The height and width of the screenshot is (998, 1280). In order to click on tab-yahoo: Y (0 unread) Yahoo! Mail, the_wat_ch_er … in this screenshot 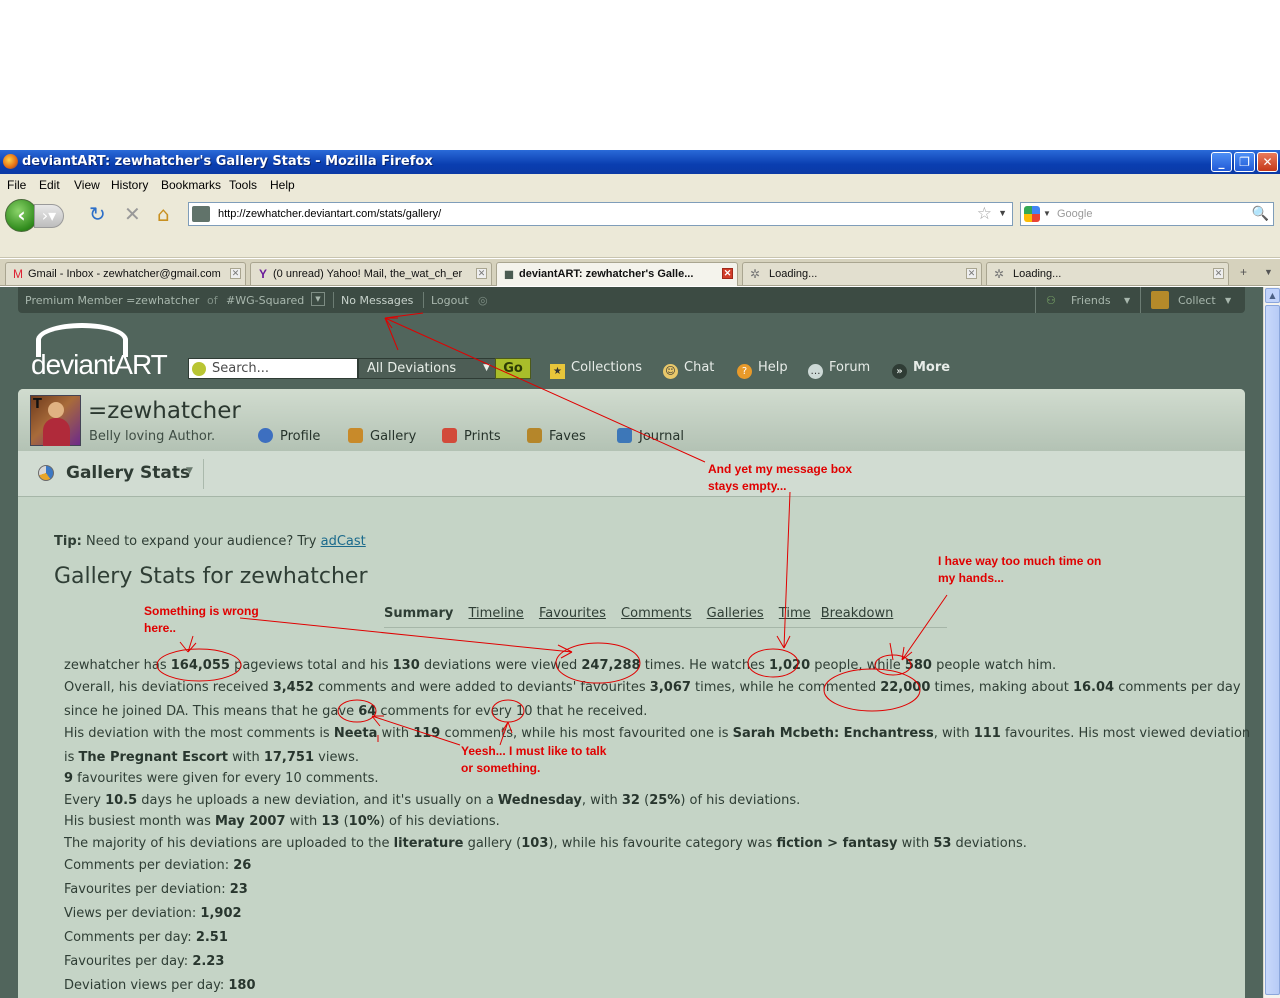, I will do `click(371, 273)`.